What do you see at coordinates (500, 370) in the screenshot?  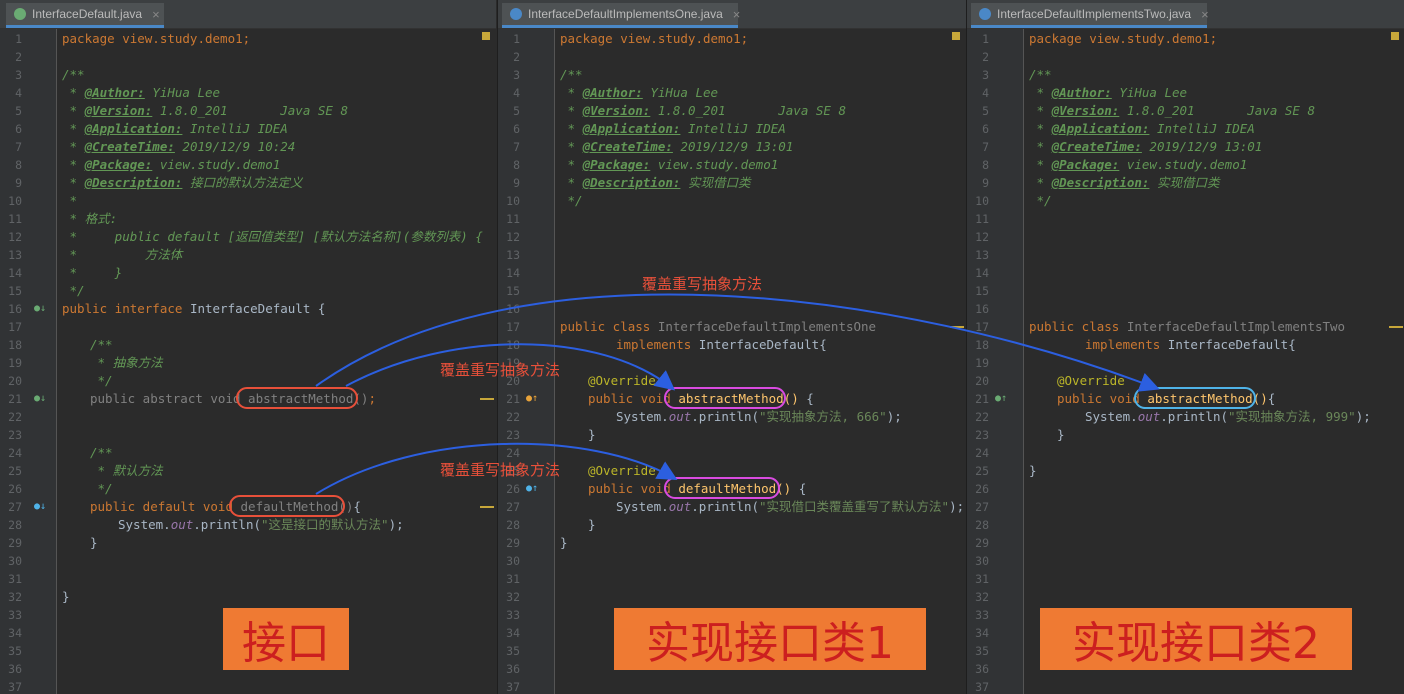 I see `override-note-middle: 覆盖重写抽象方法` at bounding box center [500, 370].